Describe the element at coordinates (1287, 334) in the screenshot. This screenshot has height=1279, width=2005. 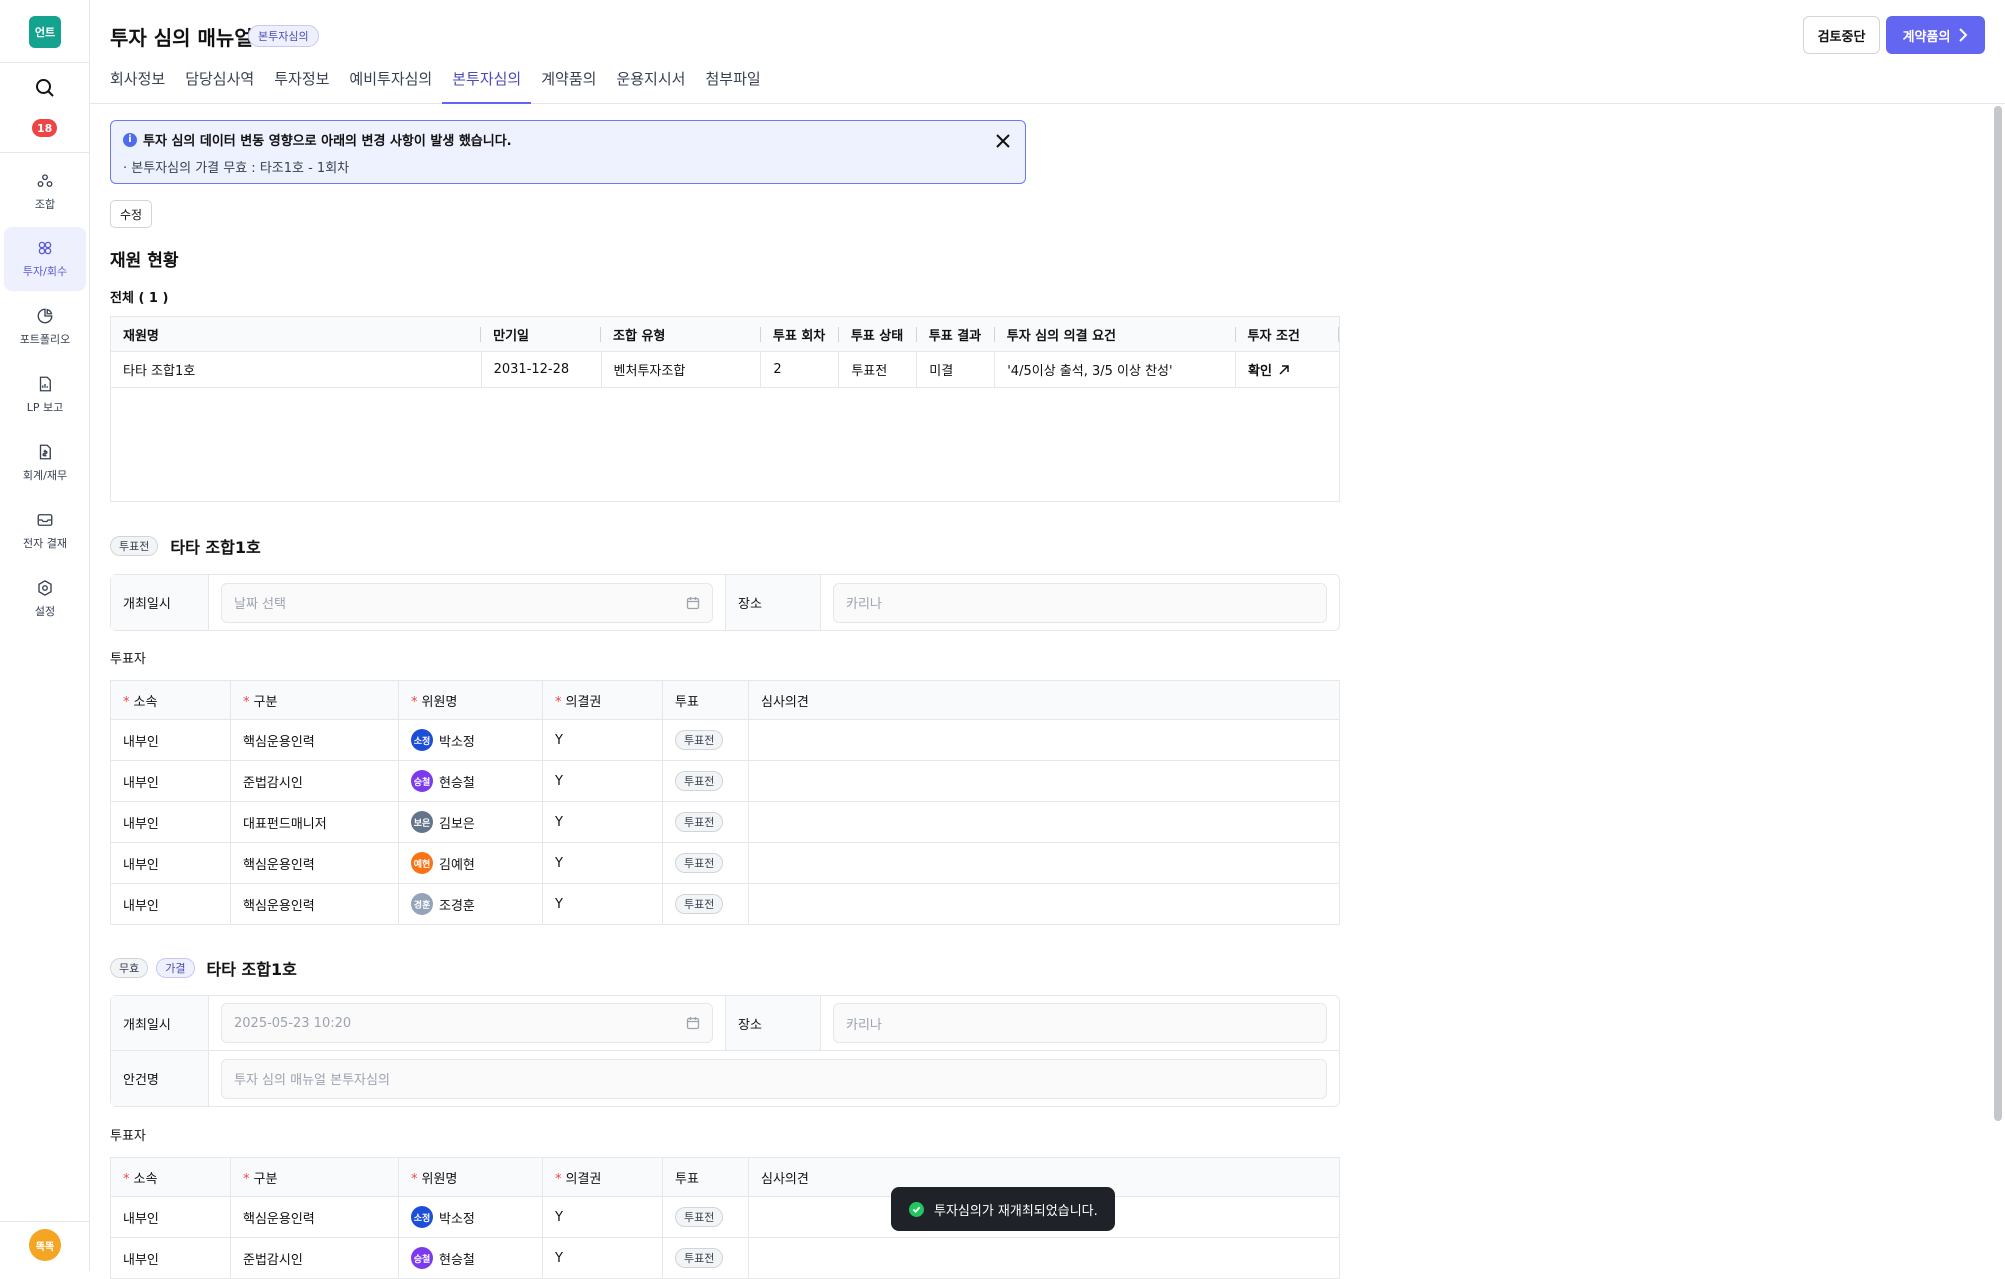
I see `column-header: 투자 조건` at that location.